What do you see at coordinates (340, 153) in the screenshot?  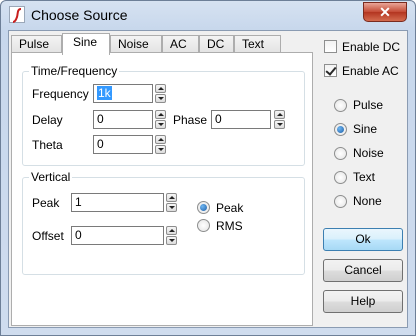 I see `source-radio-noise` at bounding box center [340, 153].